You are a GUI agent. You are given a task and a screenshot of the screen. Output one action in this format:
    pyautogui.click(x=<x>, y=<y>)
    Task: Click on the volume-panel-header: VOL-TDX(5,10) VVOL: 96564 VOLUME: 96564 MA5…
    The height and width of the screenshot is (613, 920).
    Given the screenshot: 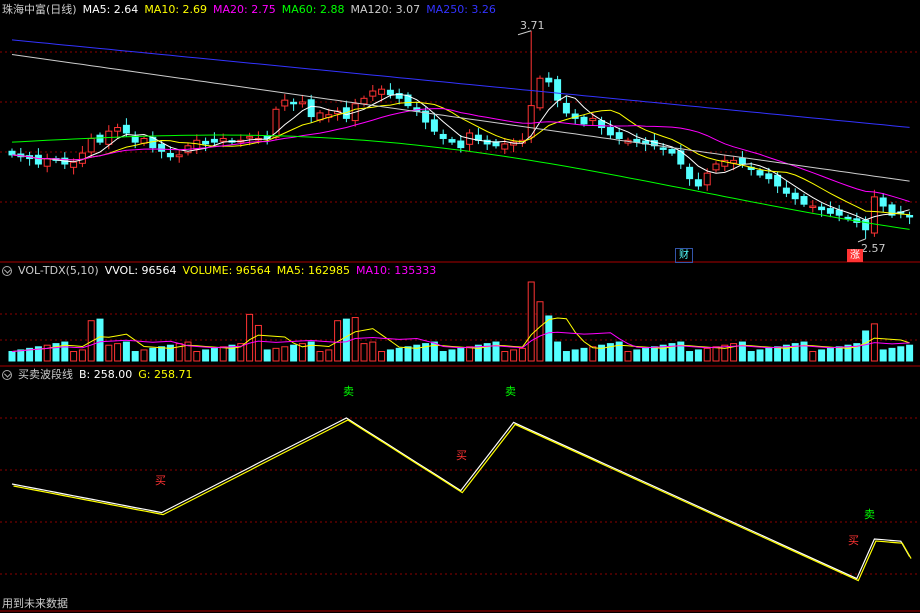 What is the action you would take?
    pyautogui.click(x=225, y=271)
    